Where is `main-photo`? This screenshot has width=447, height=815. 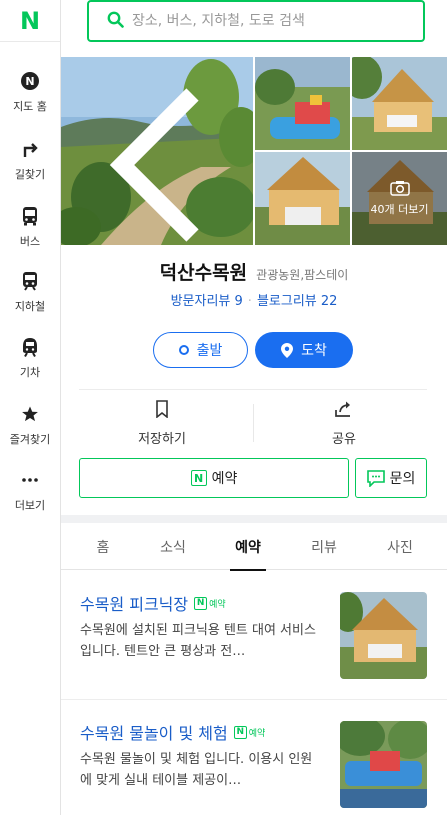
main-photo is located at coordinates (157, 151).